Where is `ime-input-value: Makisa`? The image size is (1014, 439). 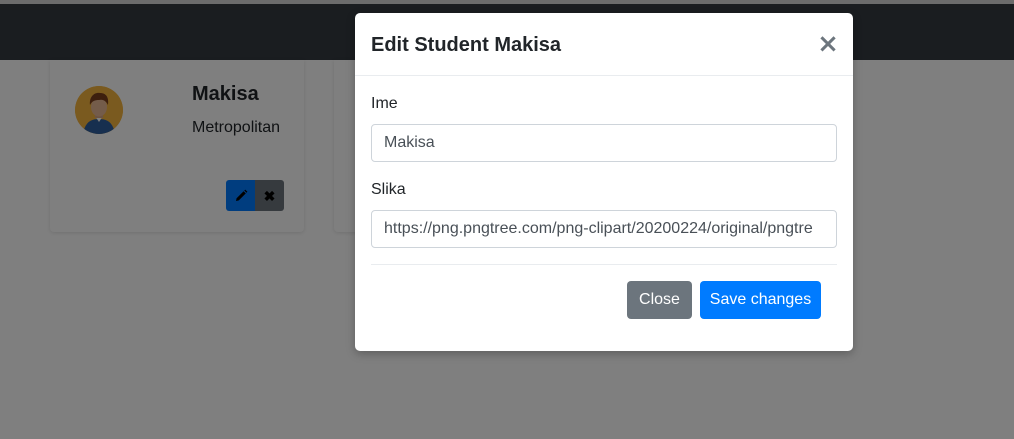
ime-input-value: Makisa is located at coordinates (409, 142).